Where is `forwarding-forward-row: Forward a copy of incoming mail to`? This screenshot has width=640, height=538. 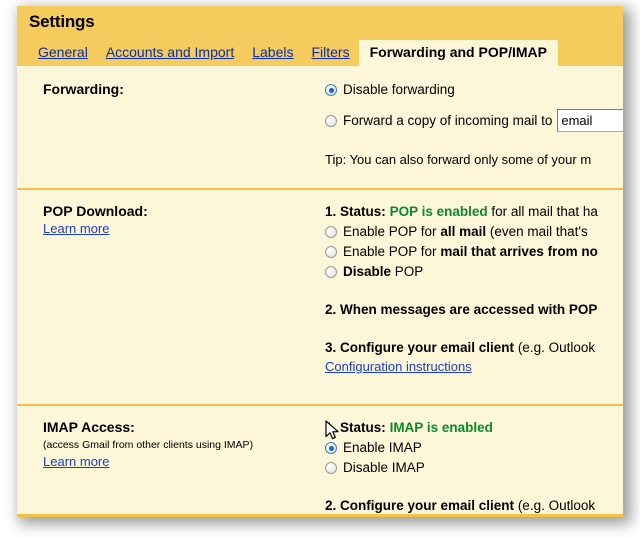 forwarding-forward-row: Forward a copy of incoming mail to is located at coordinates (474, 120).